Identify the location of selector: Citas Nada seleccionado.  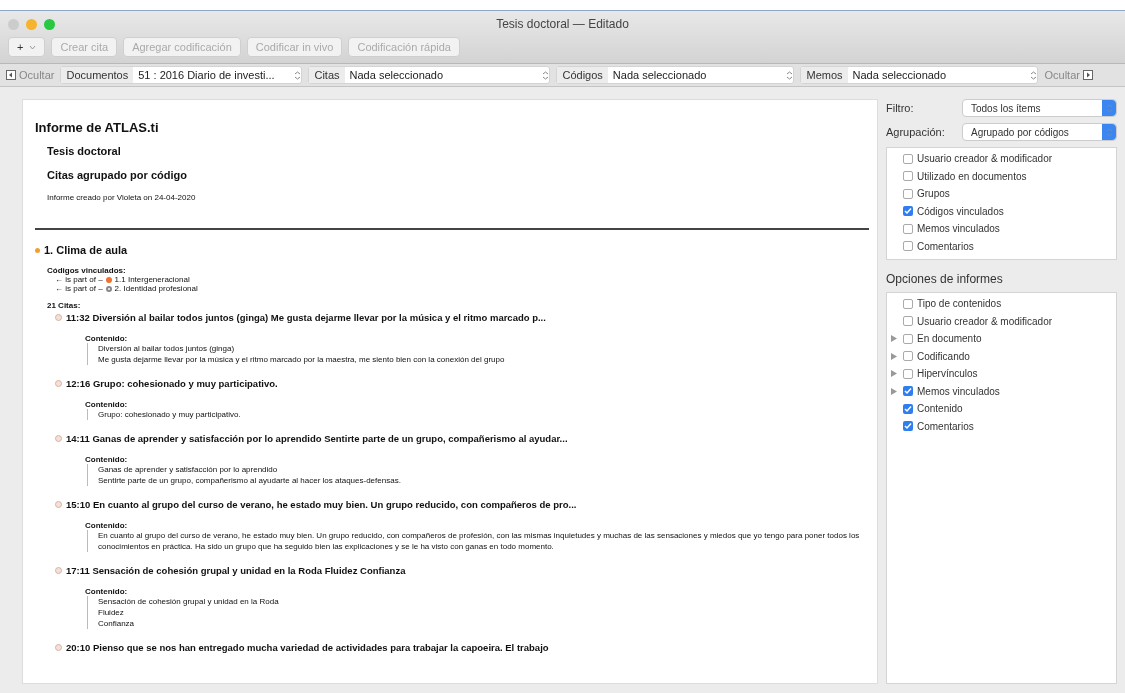
(429, 75).